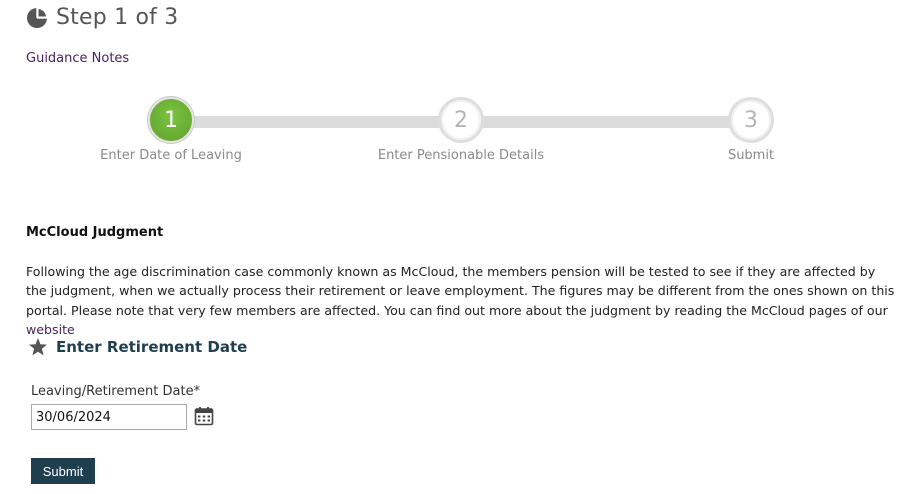  I want to click on guidance-notes-link: Guidance Notes, so click(77, 58).